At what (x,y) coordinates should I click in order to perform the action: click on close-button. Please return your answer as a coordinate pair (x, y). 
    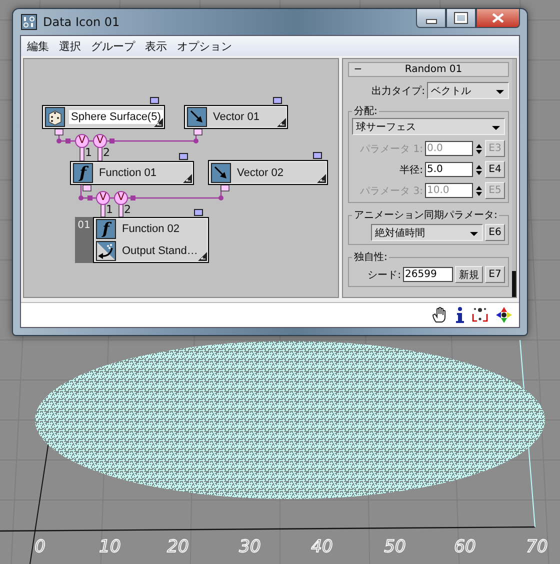
    Looking at the image, I should click on (498, 18).